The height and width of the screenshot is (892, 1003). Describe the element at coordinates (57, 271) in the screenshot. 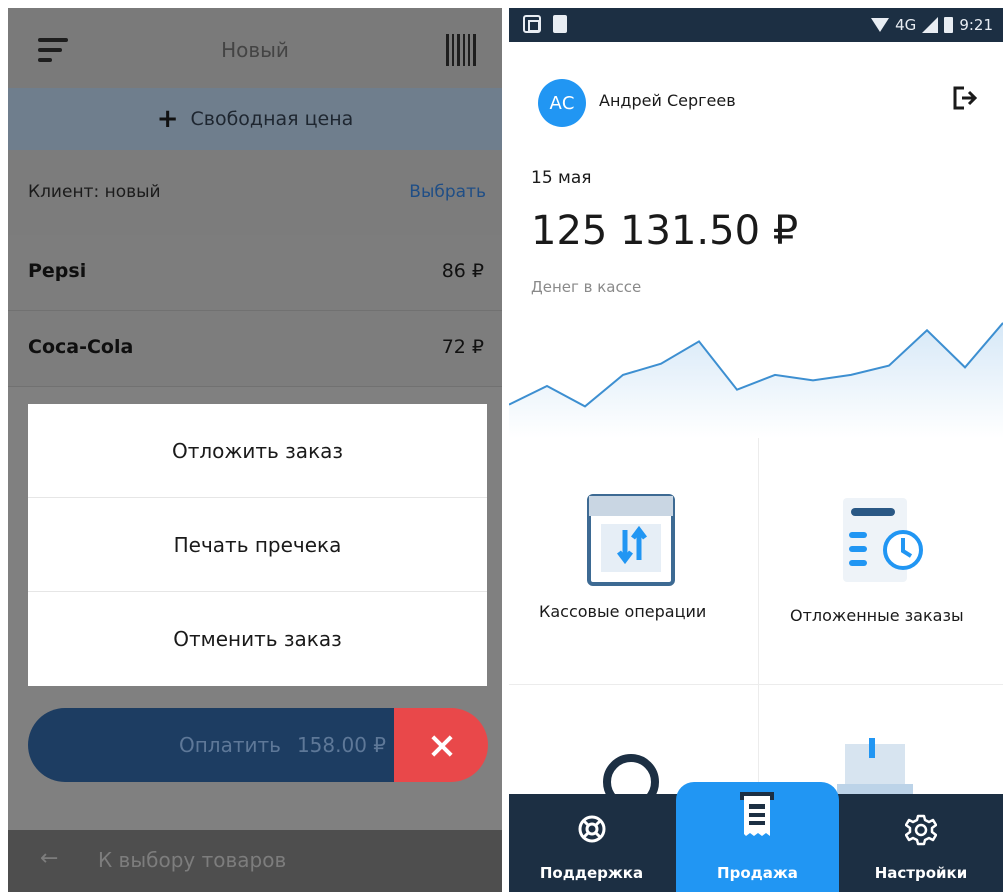

I see `cart-item-name: Pepsi` at that location.